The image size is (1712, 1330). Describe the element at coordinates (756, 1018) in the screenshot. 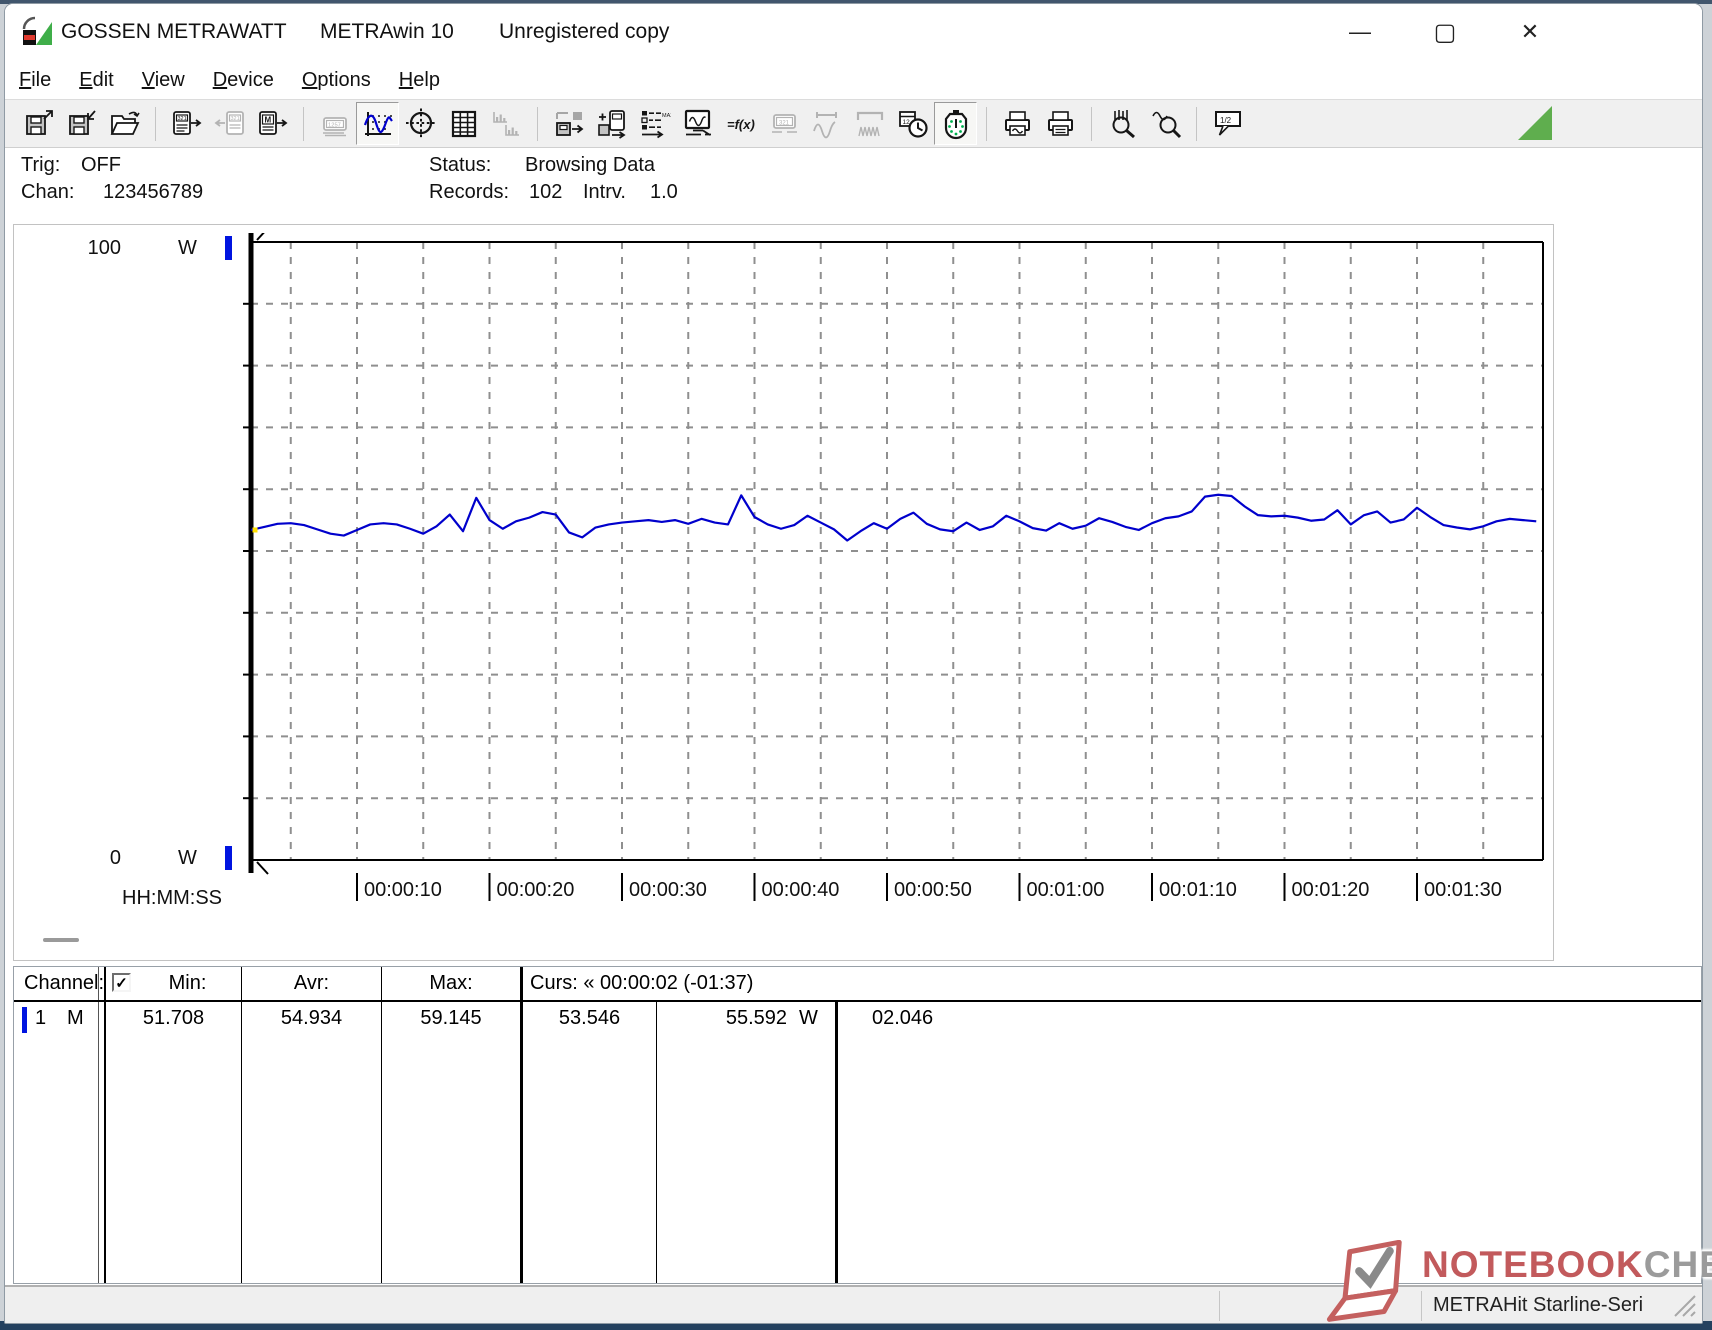

I see `cursor-b-value: 55.592` at that location.